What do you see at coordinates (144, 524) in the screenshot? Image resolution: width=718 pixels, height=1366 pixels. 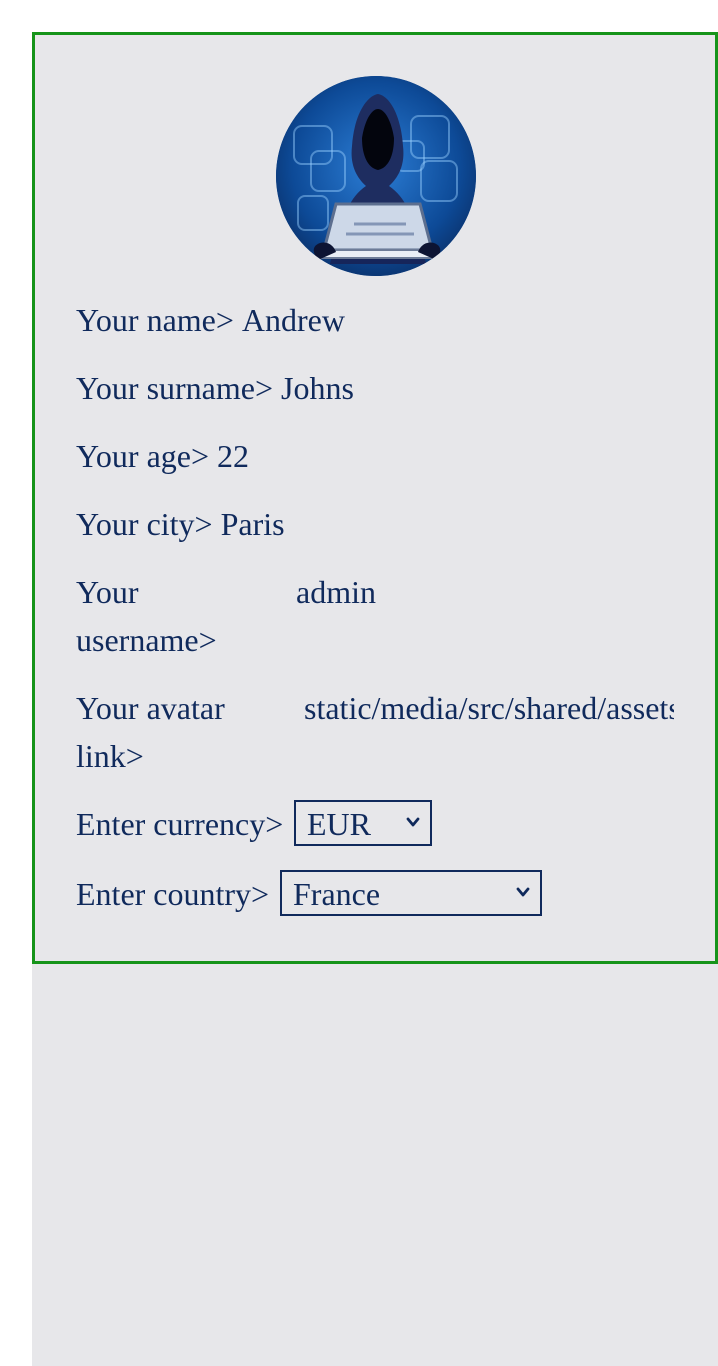 I see `city-label: Your city>` at bounding box center [144, 524].